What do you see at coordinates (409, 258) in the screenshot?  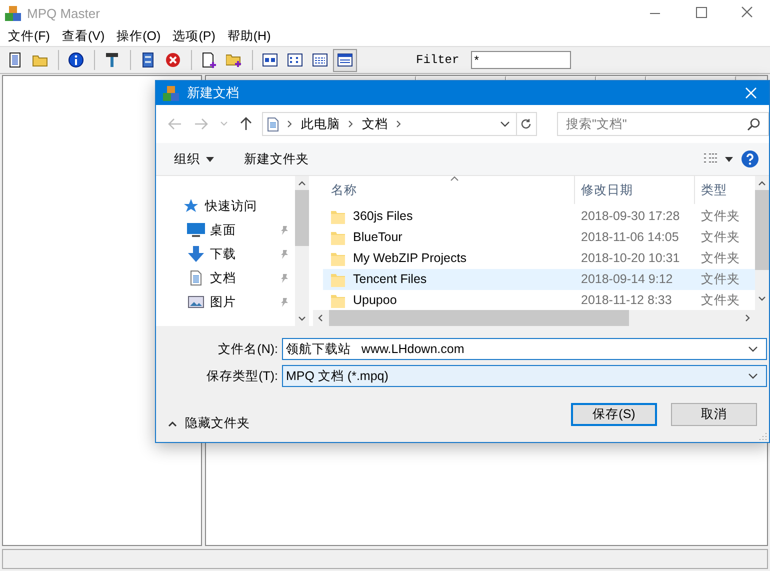 I see `file-name: My WebZIP Projects` at bounding box center [409, 258].